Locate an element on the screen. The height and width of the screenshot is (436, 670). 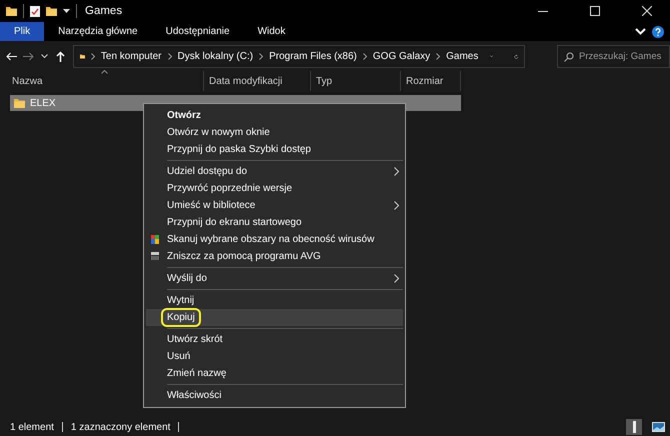
breadcrumb-item: Games is located at coordinates (462, 56).